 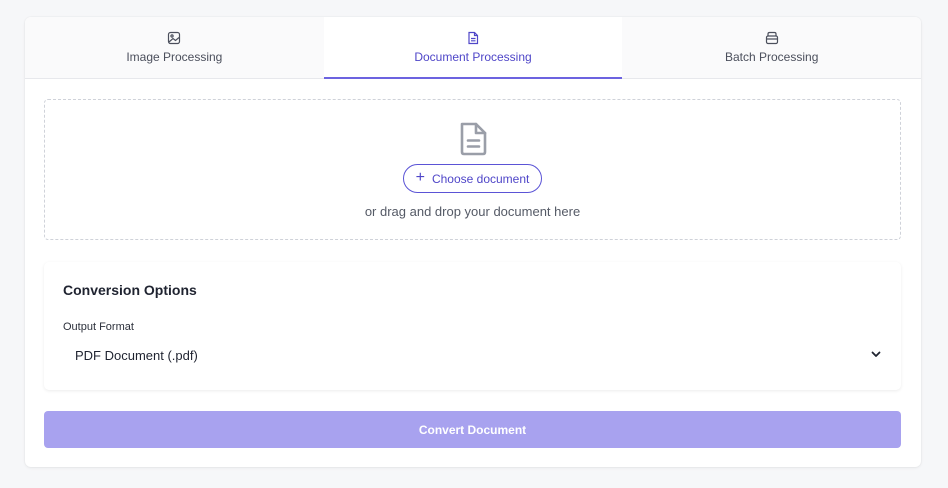 What do you see at coordinates (480, 178) in the screenshot?
I see `choose-document-label: Choose document` at bounding box center [480, 178].